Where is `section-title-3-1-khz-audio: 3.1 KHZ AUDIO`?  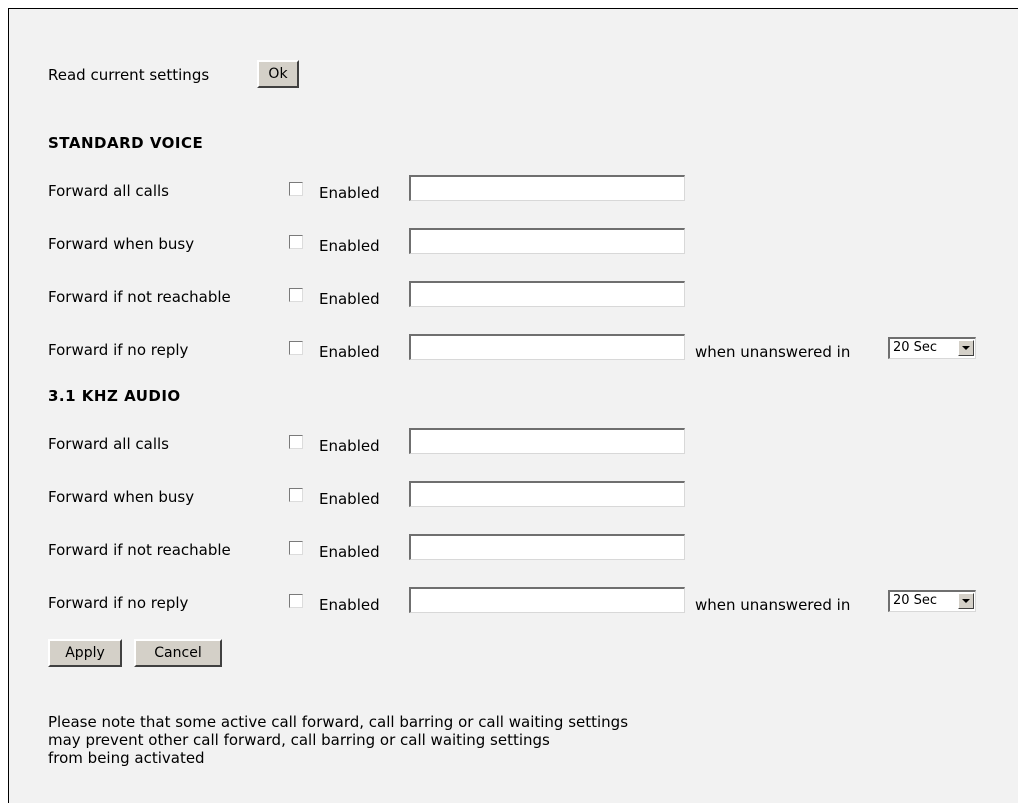
section-title-3-1-khz-audio: 3.1 KHZ AUDIO is located at coordinates (114, 396).